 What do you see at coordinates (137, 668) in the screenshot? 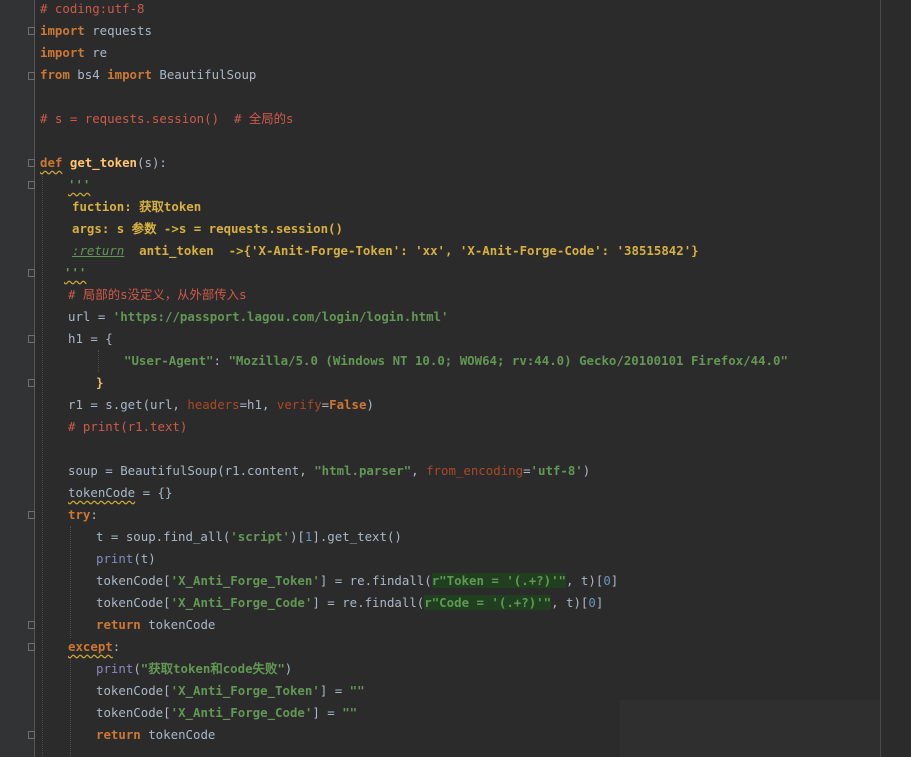
I see `code-text: (` at bounding box center [137, 668].